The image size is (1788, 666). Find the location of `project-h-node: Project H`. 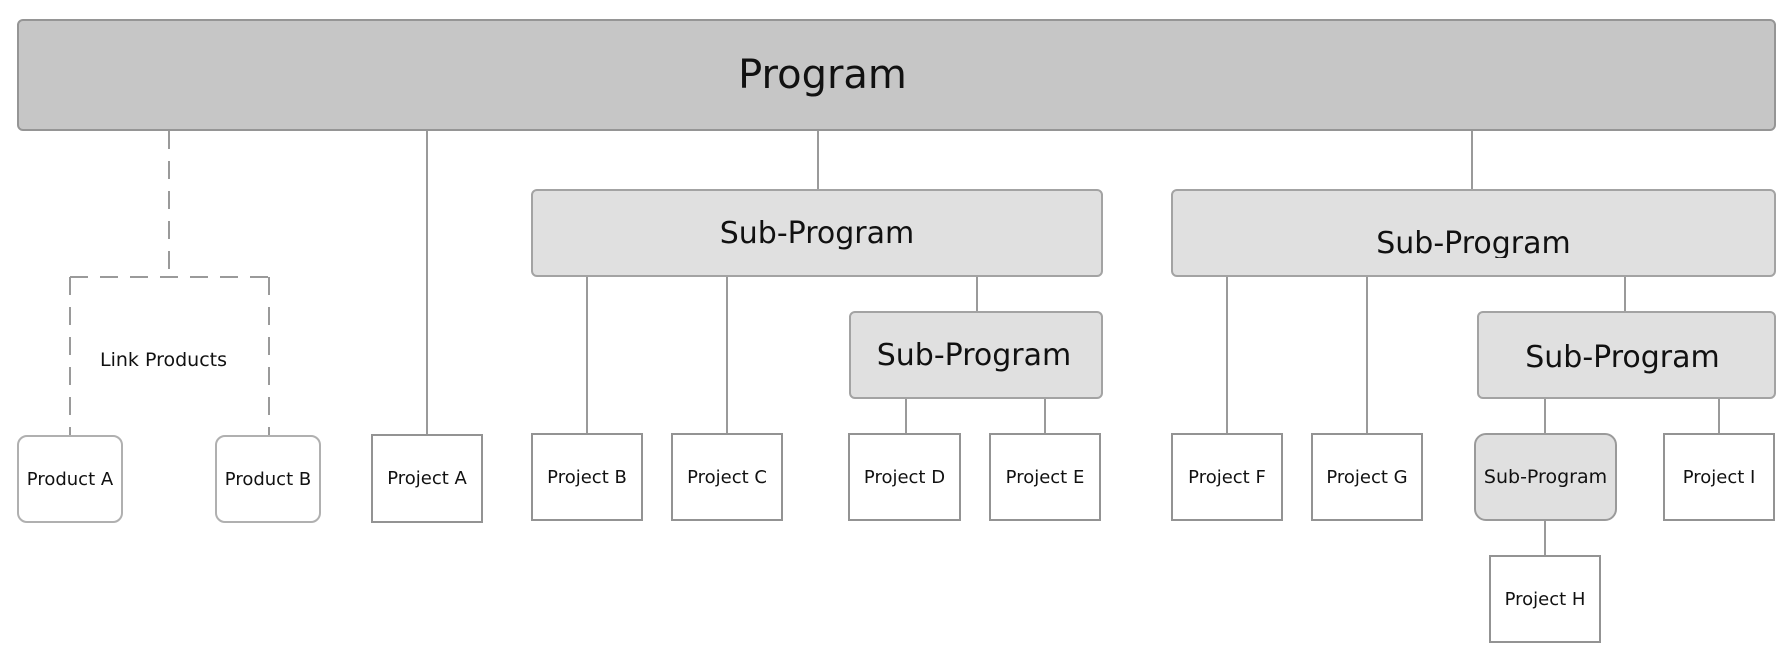

project-h-node: Project H is located at coordinates (1545, 599).